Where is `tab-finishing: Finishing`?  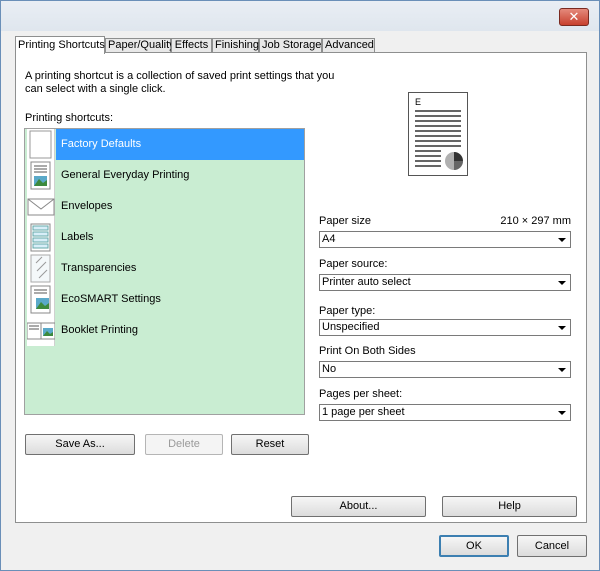 tab-finishing: Finishing is located at coordinates (235, 45).